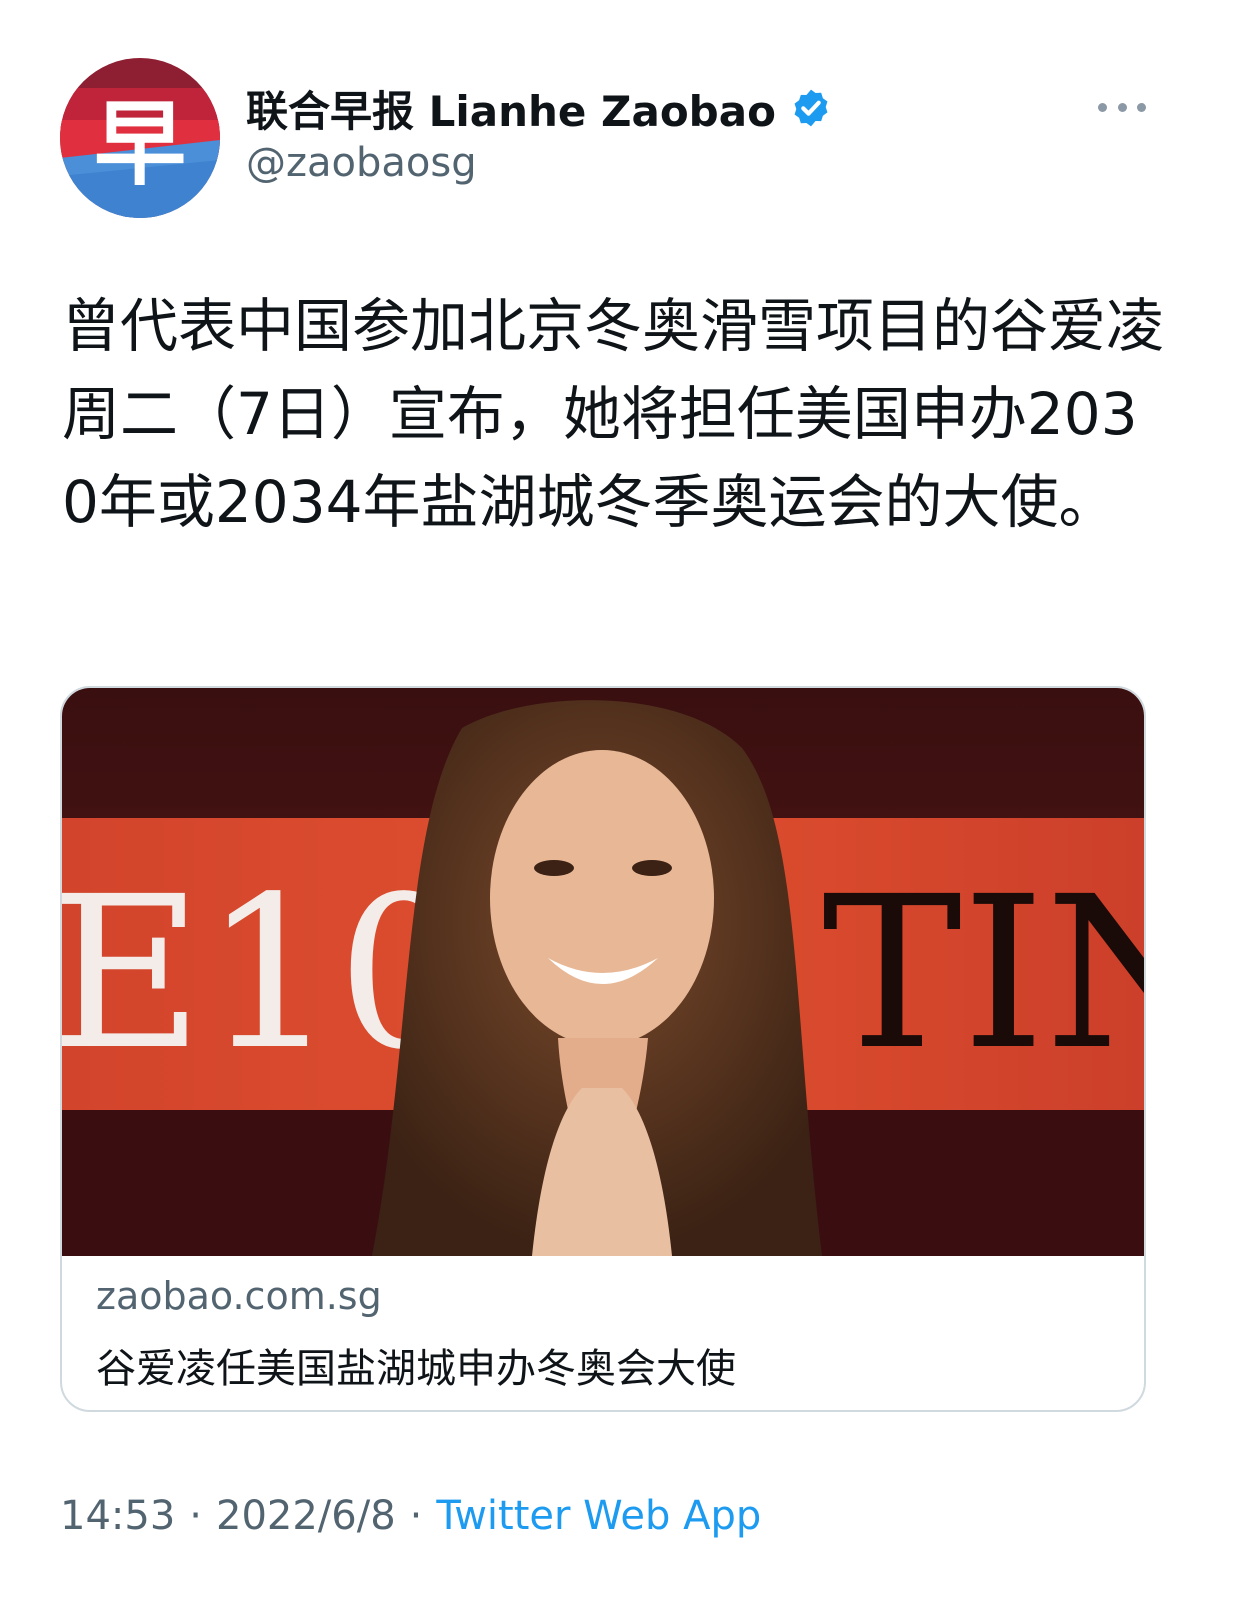 The height and width of the screenshot is (1616, 1242). Describe the element at coordinates (511, 108) in the screenshot. I see `display-name: 联合早报 Lianhe Zaobao` at that location.